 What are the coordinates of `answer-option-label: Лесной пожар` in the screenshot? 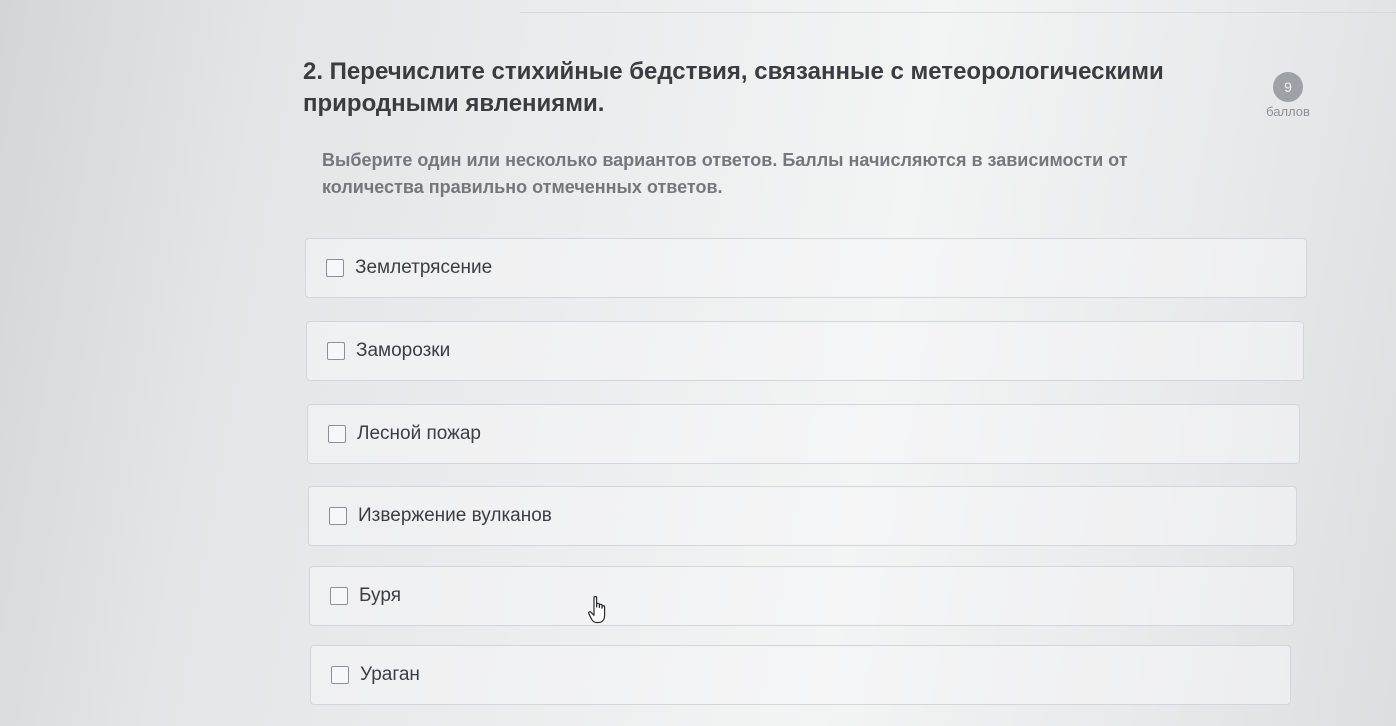 It's located at (419, 433).